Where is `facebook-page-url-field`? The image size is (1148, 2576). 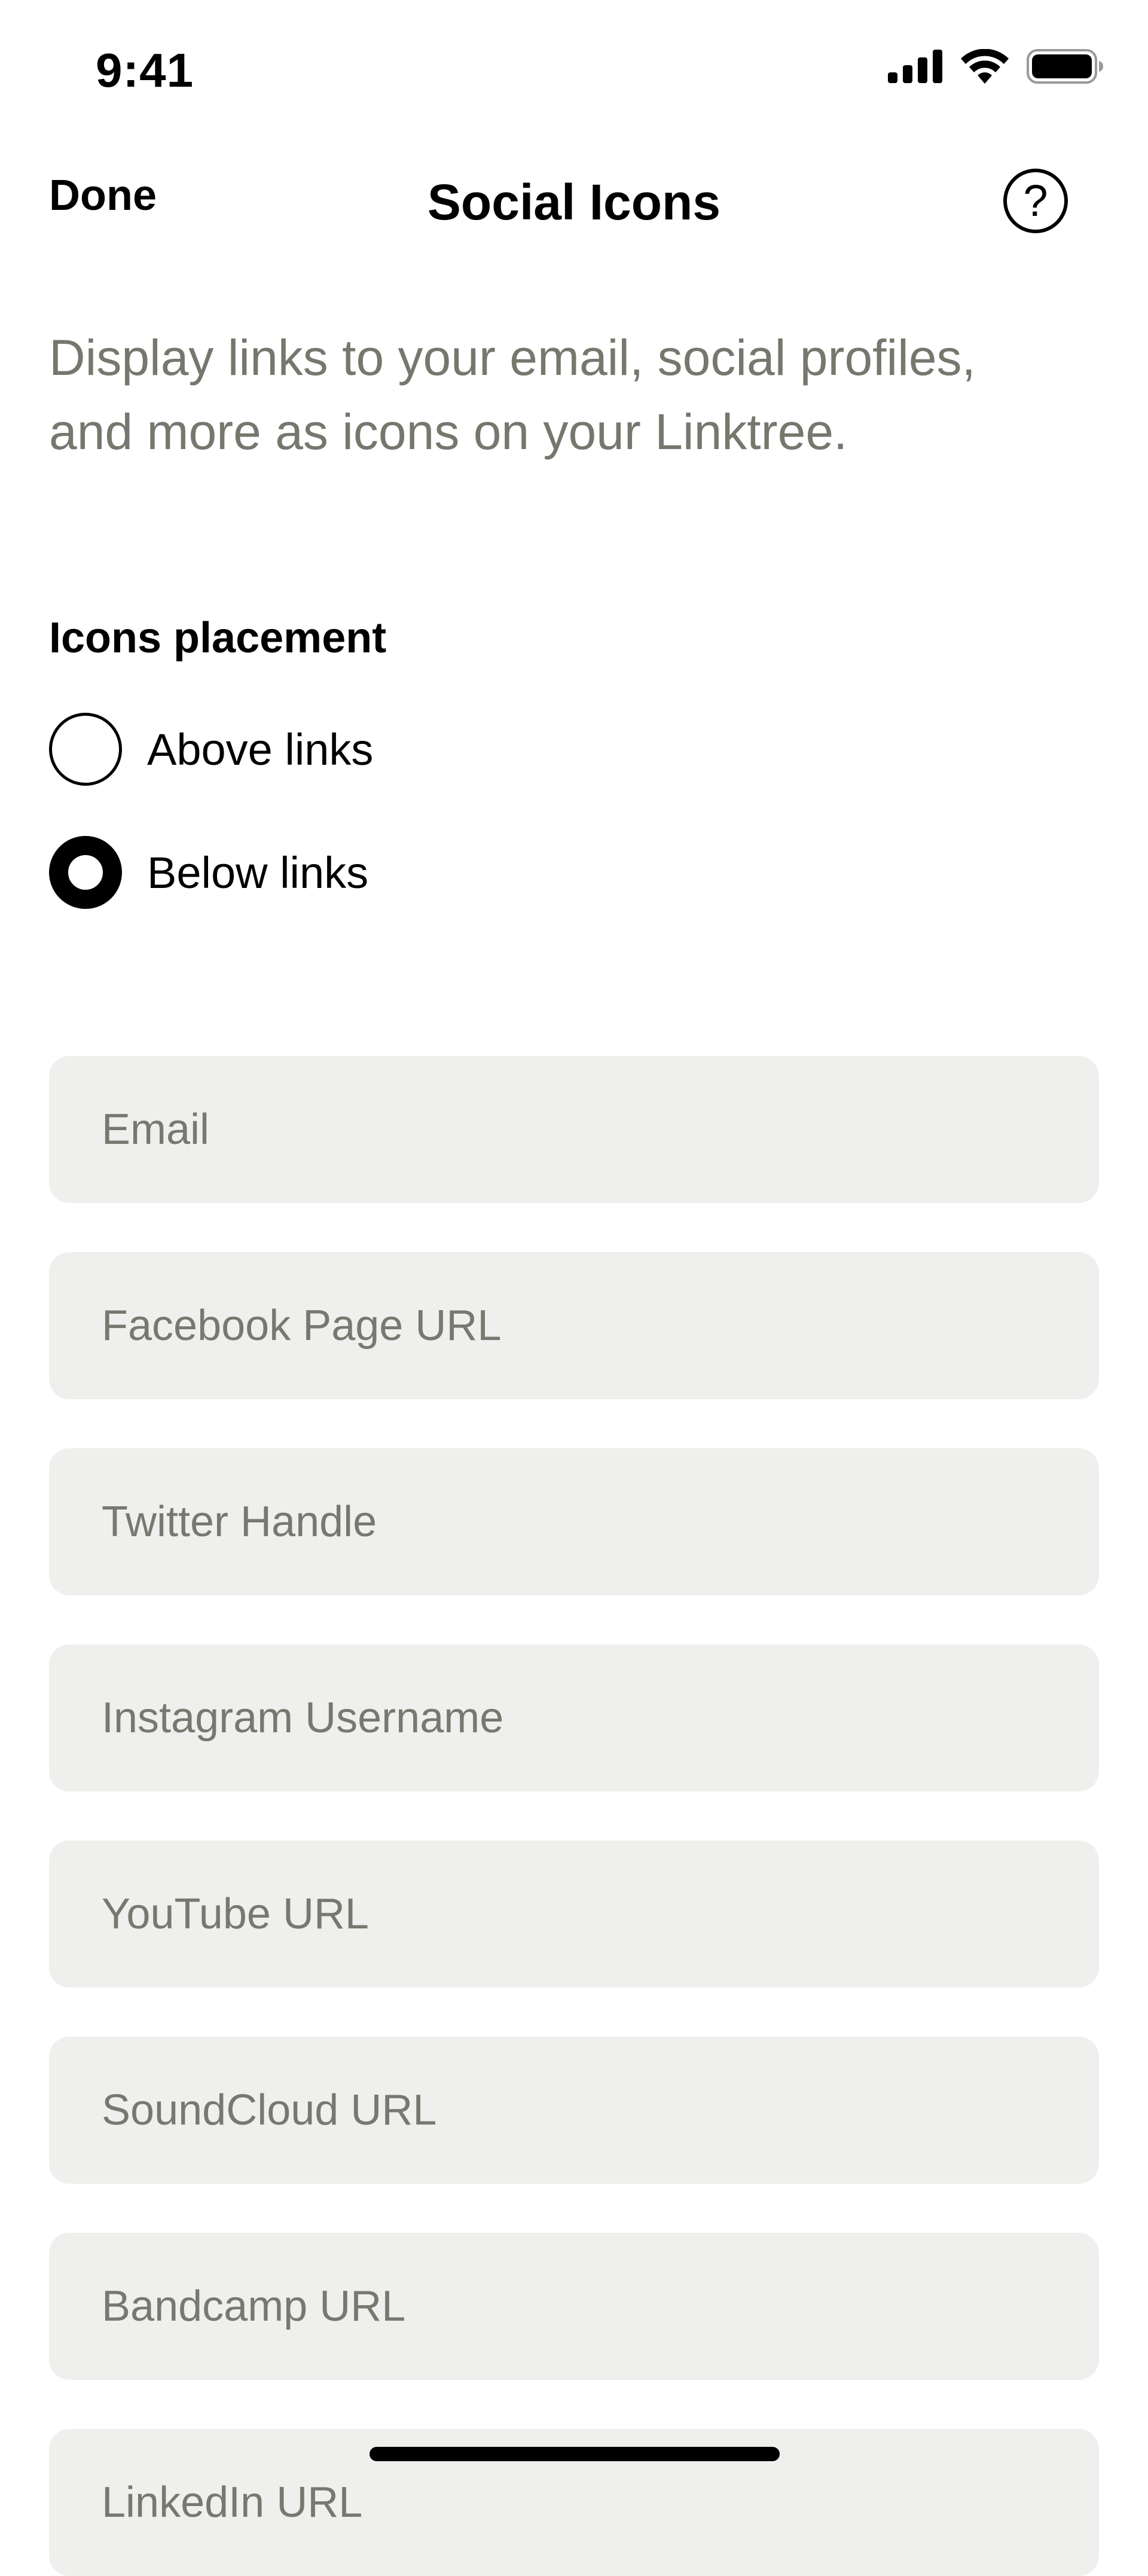 facebook-page-url-field is located at coordinates (574, 1325).